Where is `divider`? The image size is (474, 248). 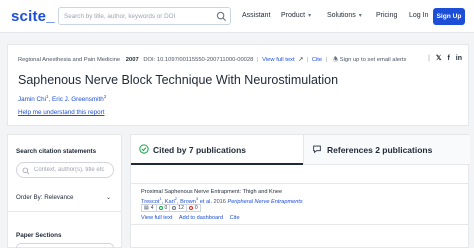 divider is located at coordinates (64, 211).